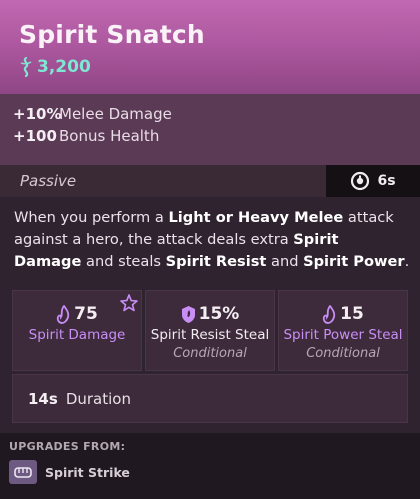  What do you see at coordinates (343, 335) in the screenshot?
I see `effect-label: Spirit Power Steal` at bounding box center [343, 335].